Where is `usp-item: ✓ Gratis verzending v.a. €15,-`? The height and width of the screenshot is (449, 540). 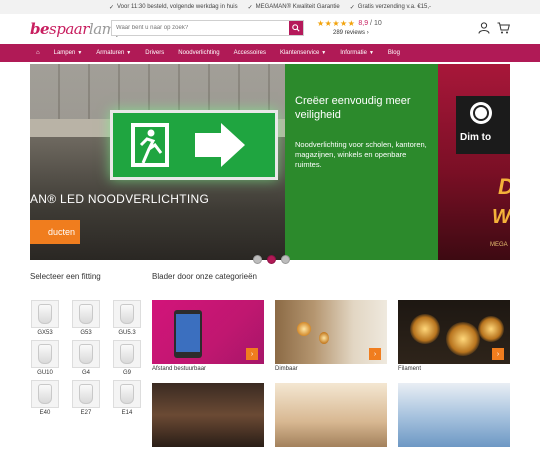
usp-item: ✓ Gratis verzending v.a. €15,- is located at coordinates (390, 7).